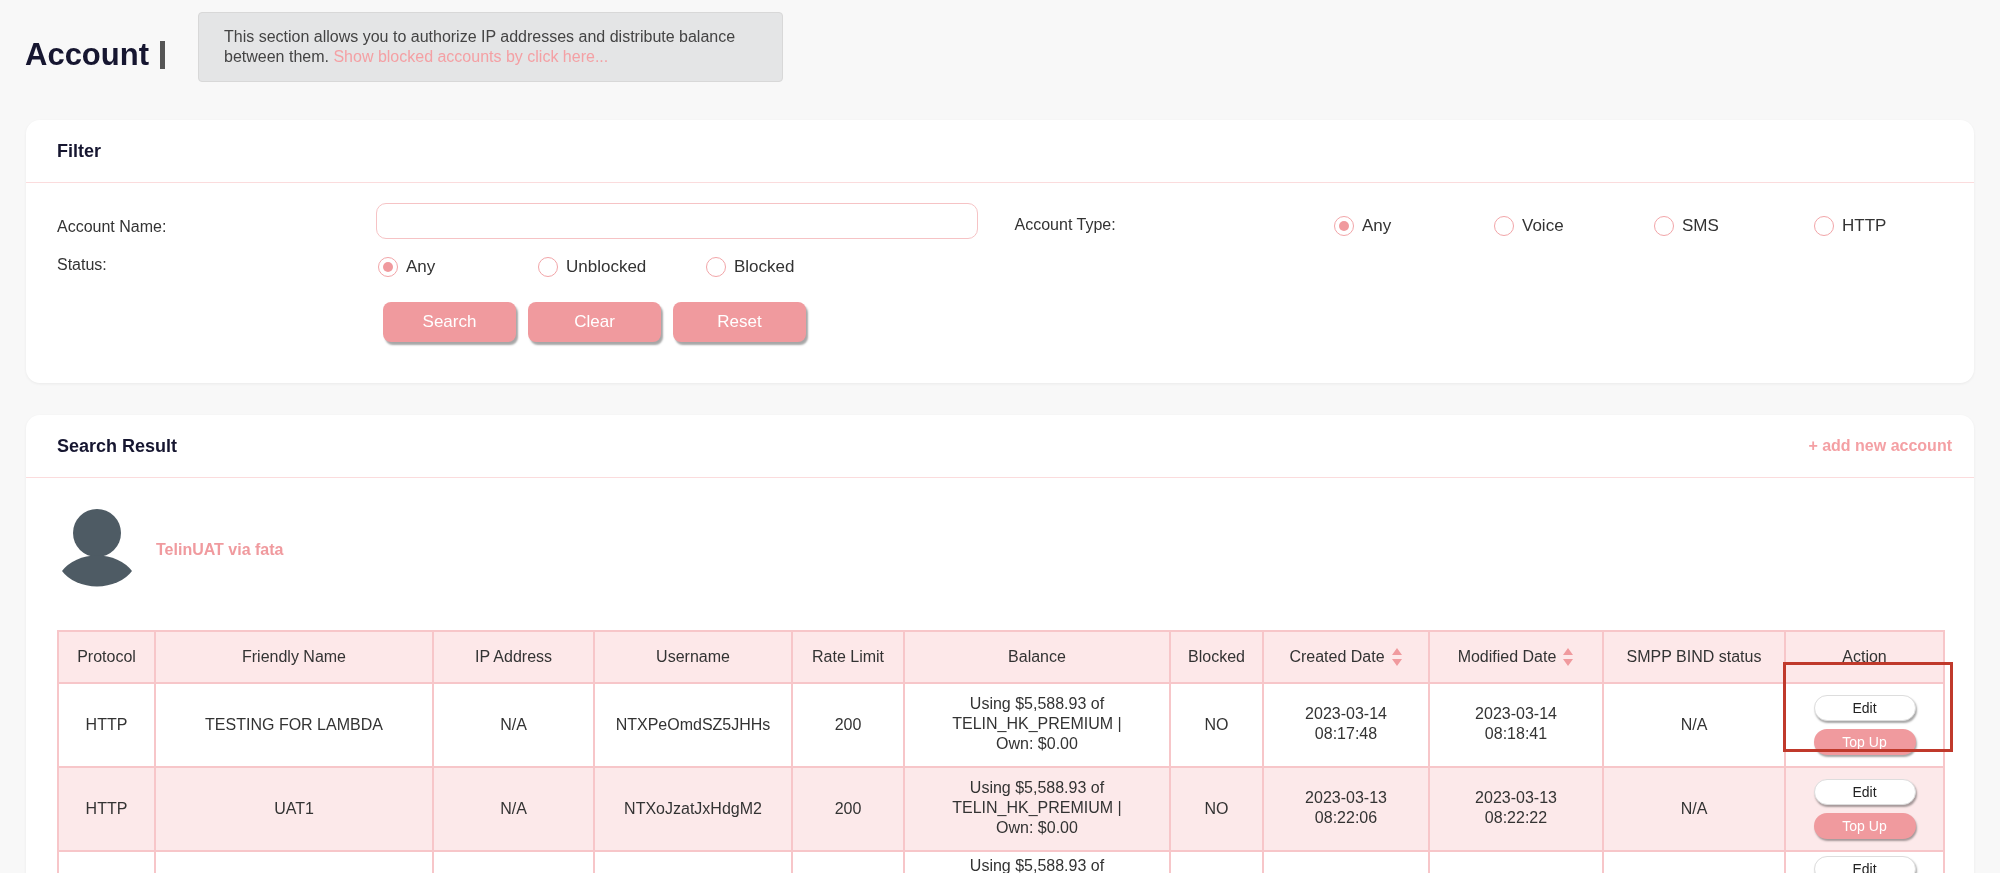 Image resolution: width=2000 pixels, height=873 pixels. What do you see at coordinates (1694, 657) in the screenshot?
I see `column-header: SMPP BIND status` at bounding box center [1694, 657].